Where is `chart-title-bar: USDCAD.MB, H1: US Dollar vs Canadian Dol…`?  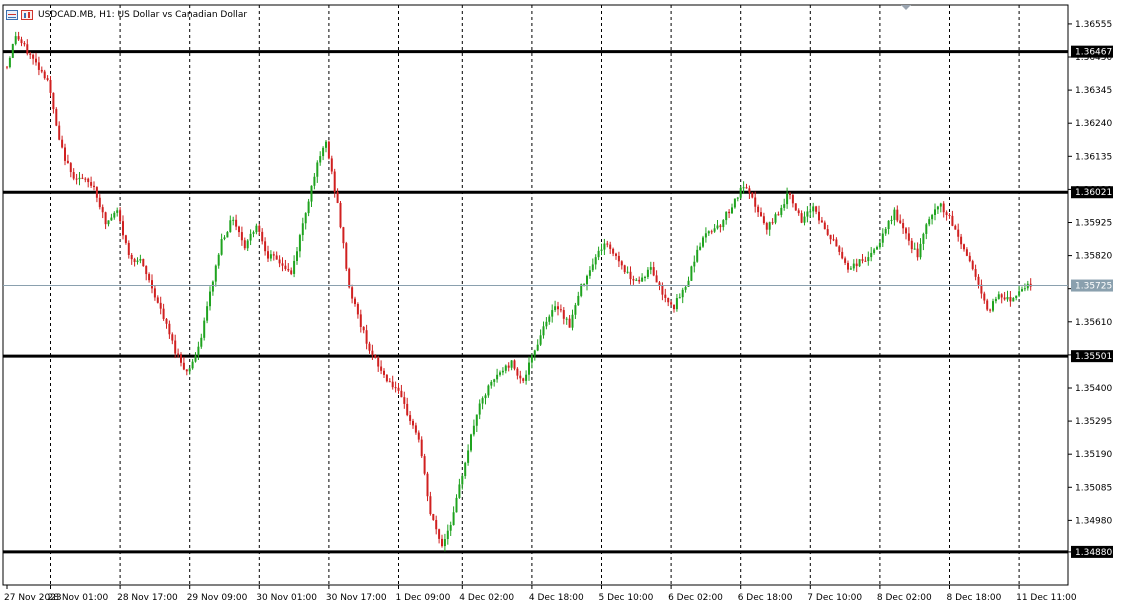 chart-title-bar: USDCAD.MB, H1: US Dollar vs Canadian Dol… is located at coordinates (126, 15).